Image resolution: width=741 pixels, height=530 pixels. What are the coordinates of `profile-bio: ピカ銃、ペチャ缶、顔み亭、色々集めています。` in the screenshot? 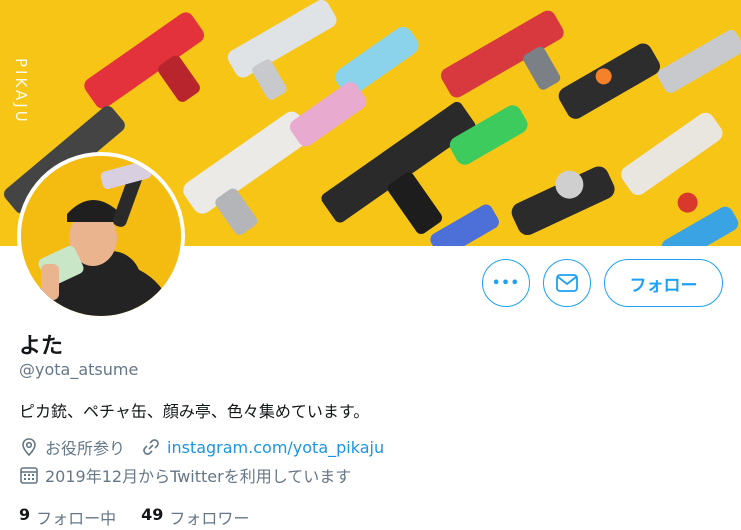 It's located at (194, 411).